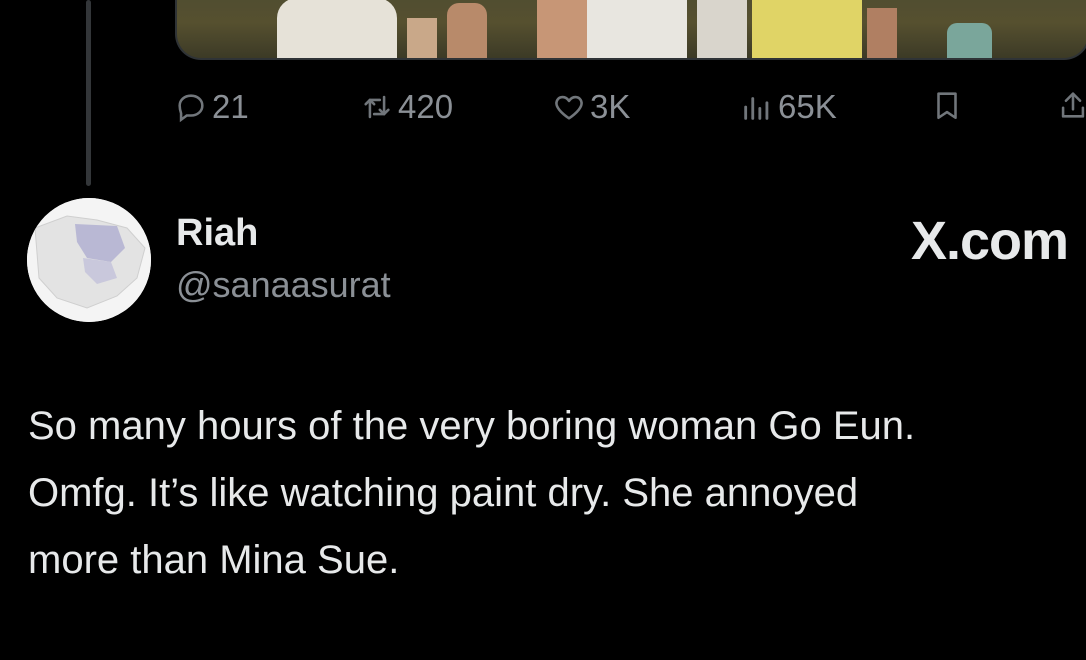 This screenshot has width=1086, height=660. Describe the element at coordinates (807, 106) in the screenshot. I see `views-count: 65K` at that location.